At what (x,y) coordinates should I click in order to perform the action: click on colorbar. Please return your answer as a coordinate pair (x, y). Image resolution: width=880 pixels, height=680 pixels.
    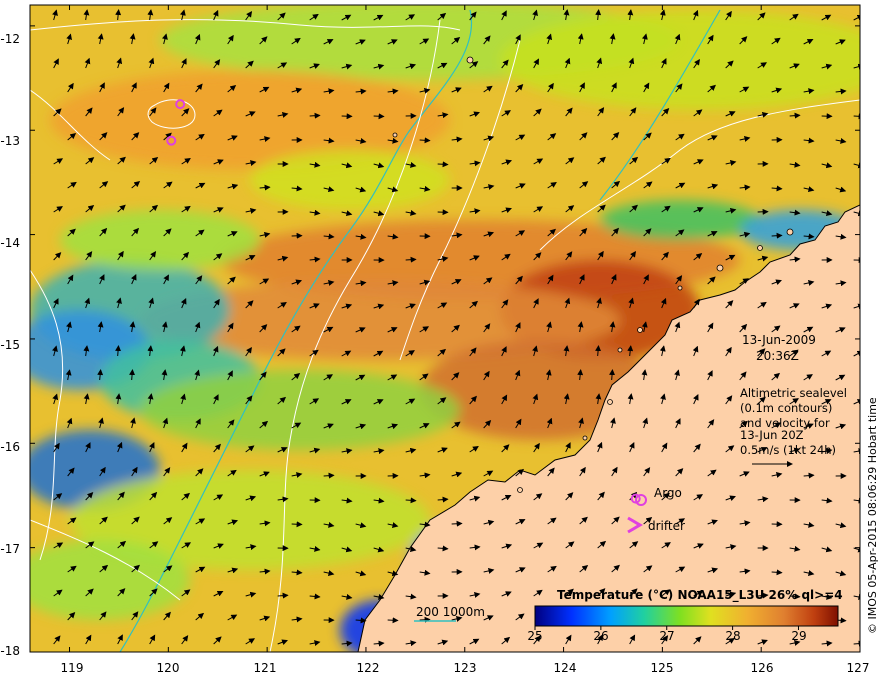
    Looking at the image, I should click on (686, 616).